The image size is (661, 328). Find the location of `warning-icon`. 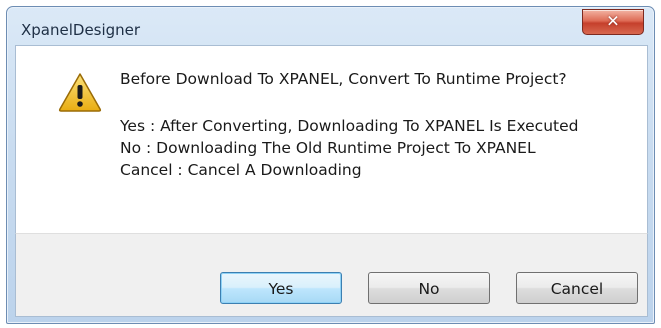

warning-icon is located at coordinates (80, 92).